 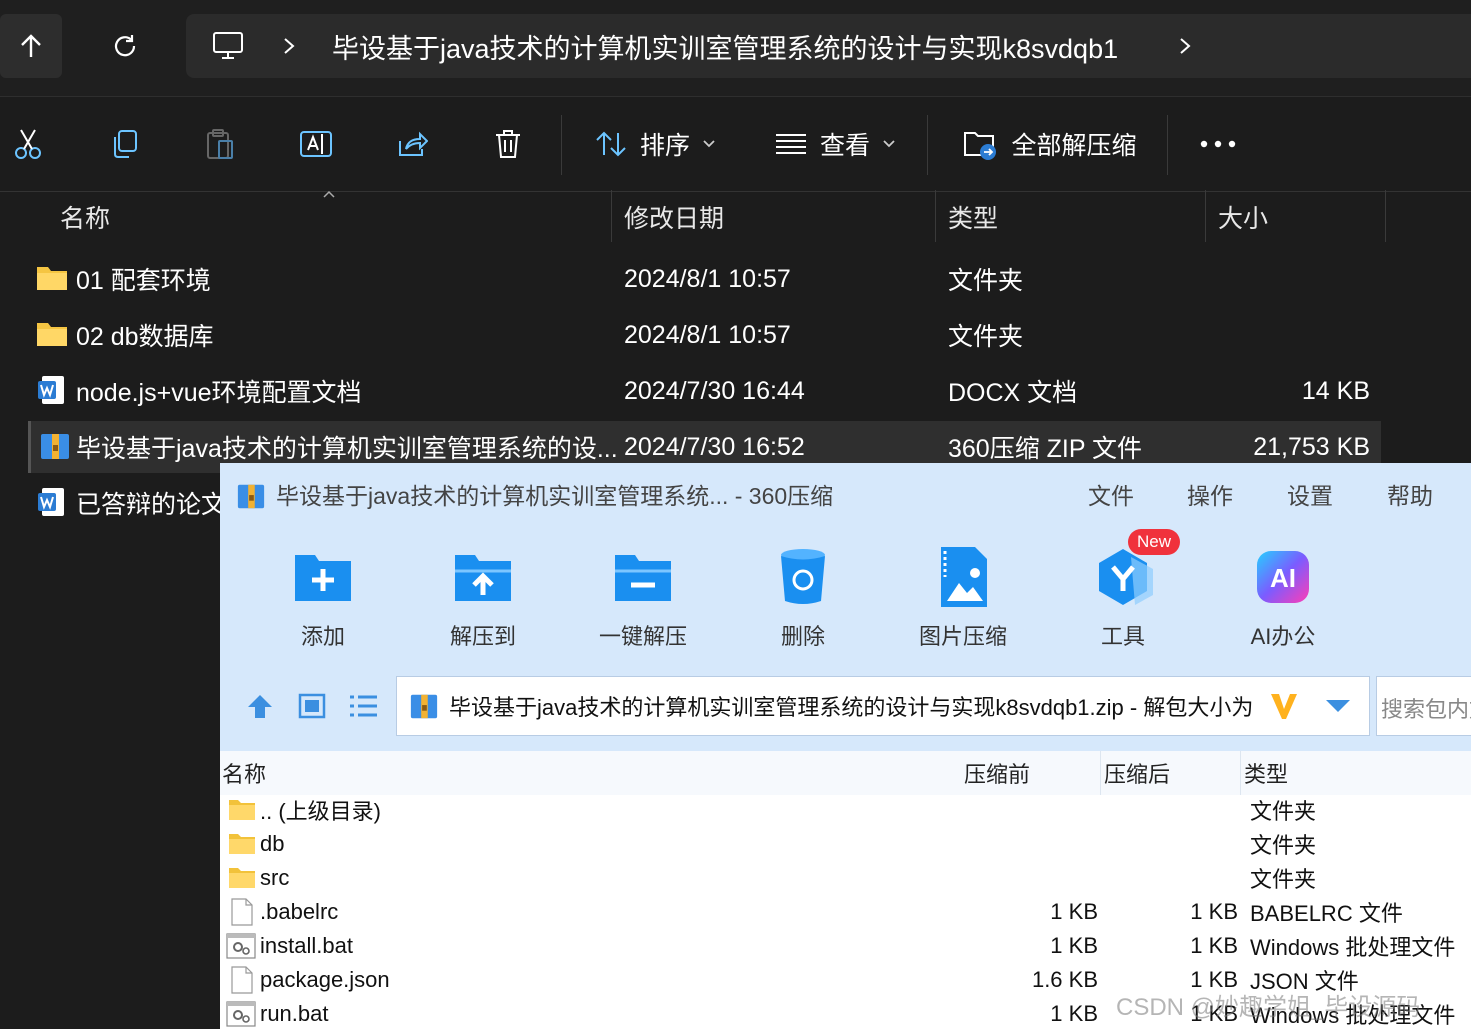 I want to click on details-view-icon, so click(x=363, y=706).